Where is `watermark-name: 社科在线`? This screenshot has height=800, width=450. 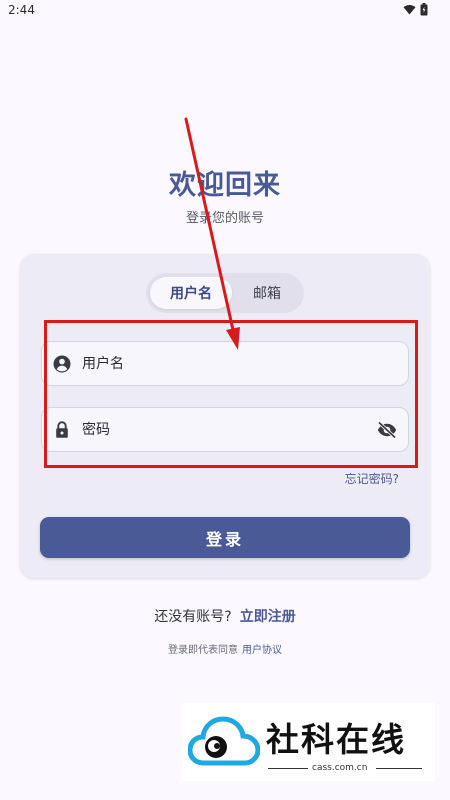
watermark-name: 社科在线 is located at coordinates (336, 739).